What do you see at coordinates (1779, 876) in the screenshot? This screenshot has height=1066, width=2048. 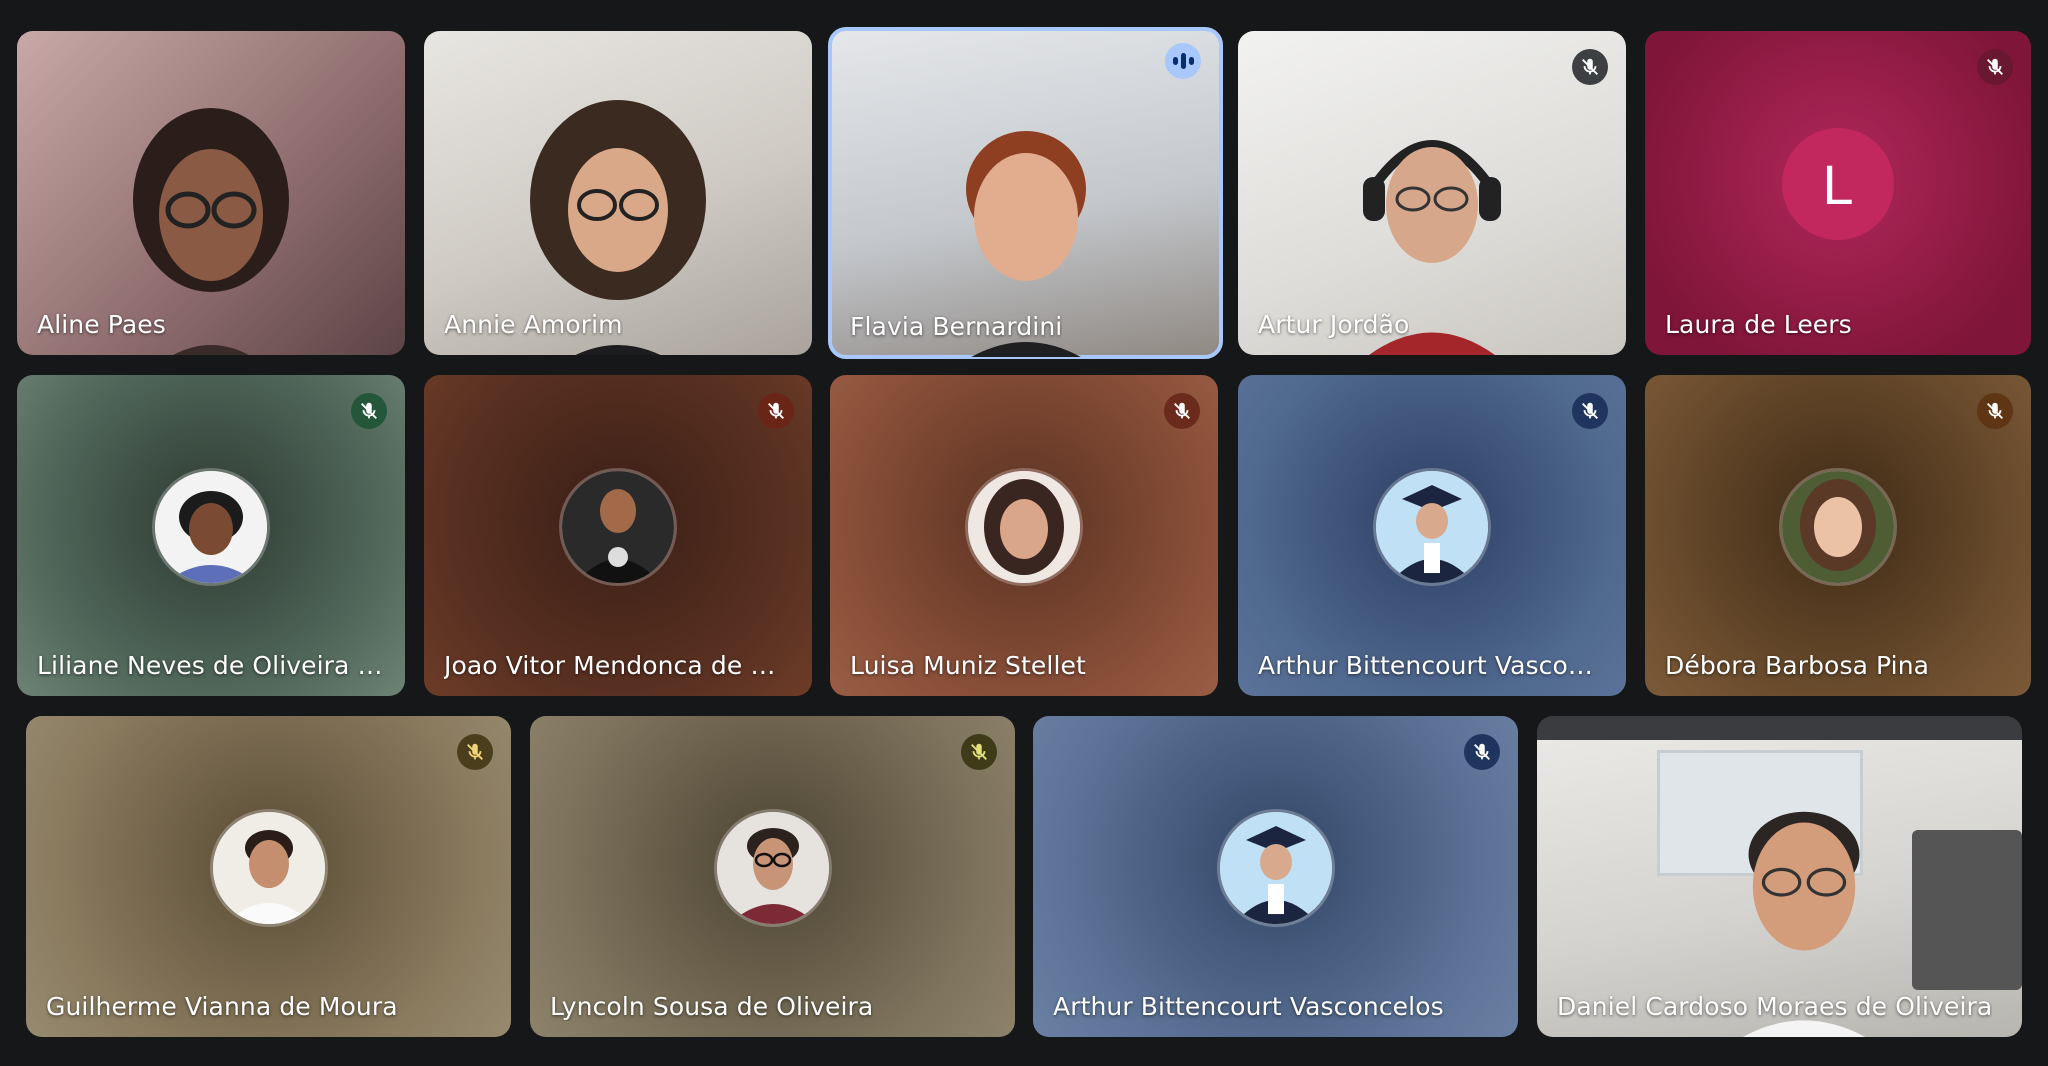 I see `participant-tile-daniel-cardoso: Daniel Cardoso Moraes de Oliveira` at bounding box center [1779, 876].